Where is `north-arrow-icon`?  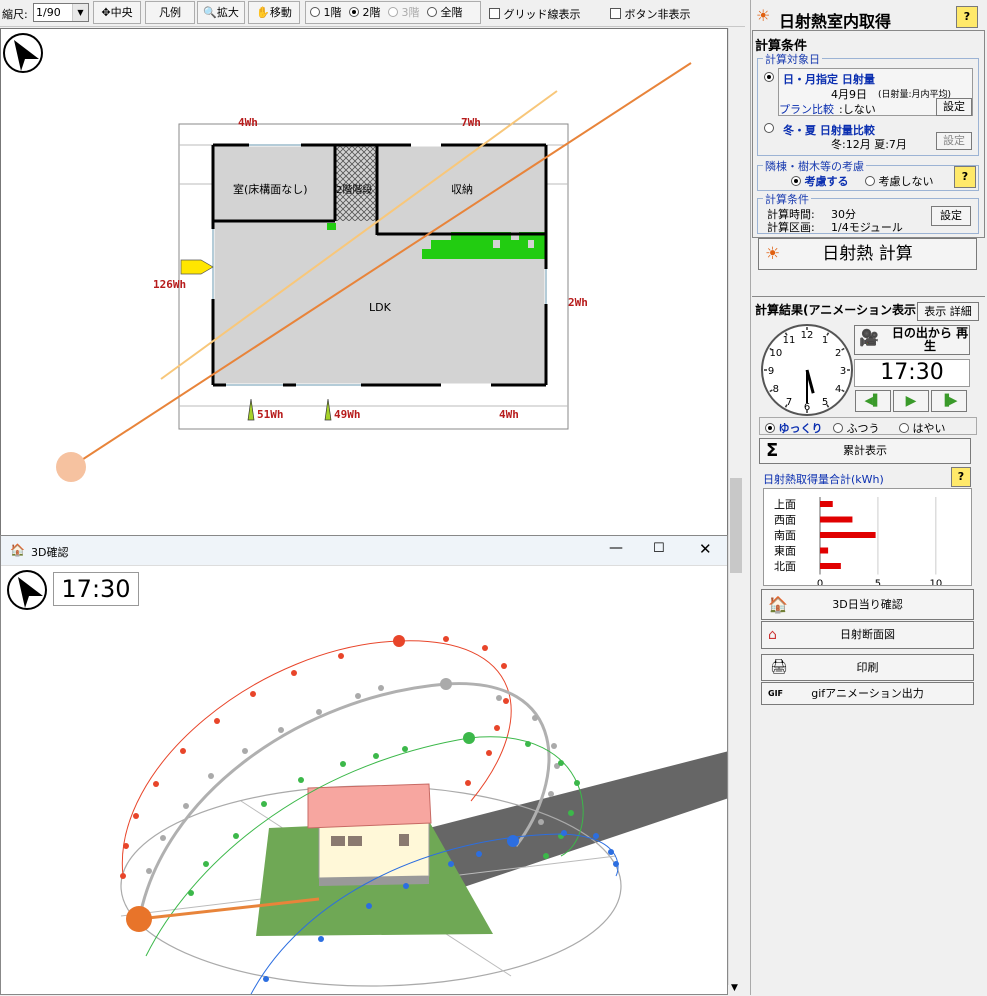 north-arrow-icon is located at coordinates (23, 53).